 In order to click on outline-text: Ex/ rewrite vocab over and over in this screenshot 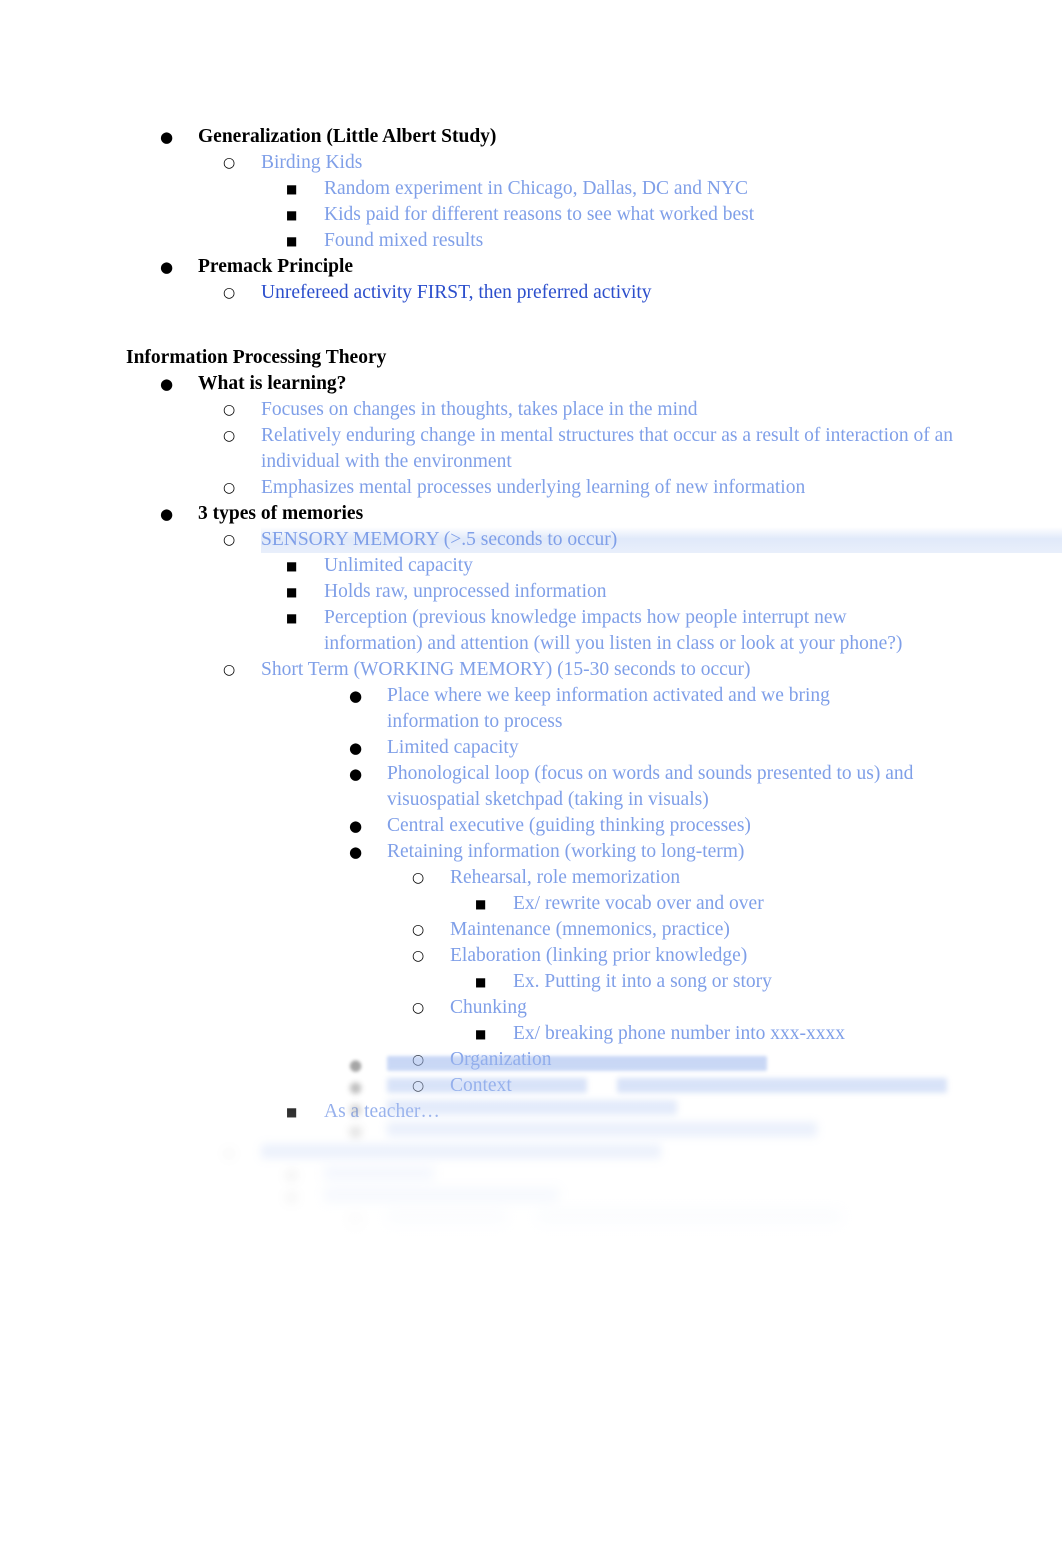, I will do `click(638, 903)`.